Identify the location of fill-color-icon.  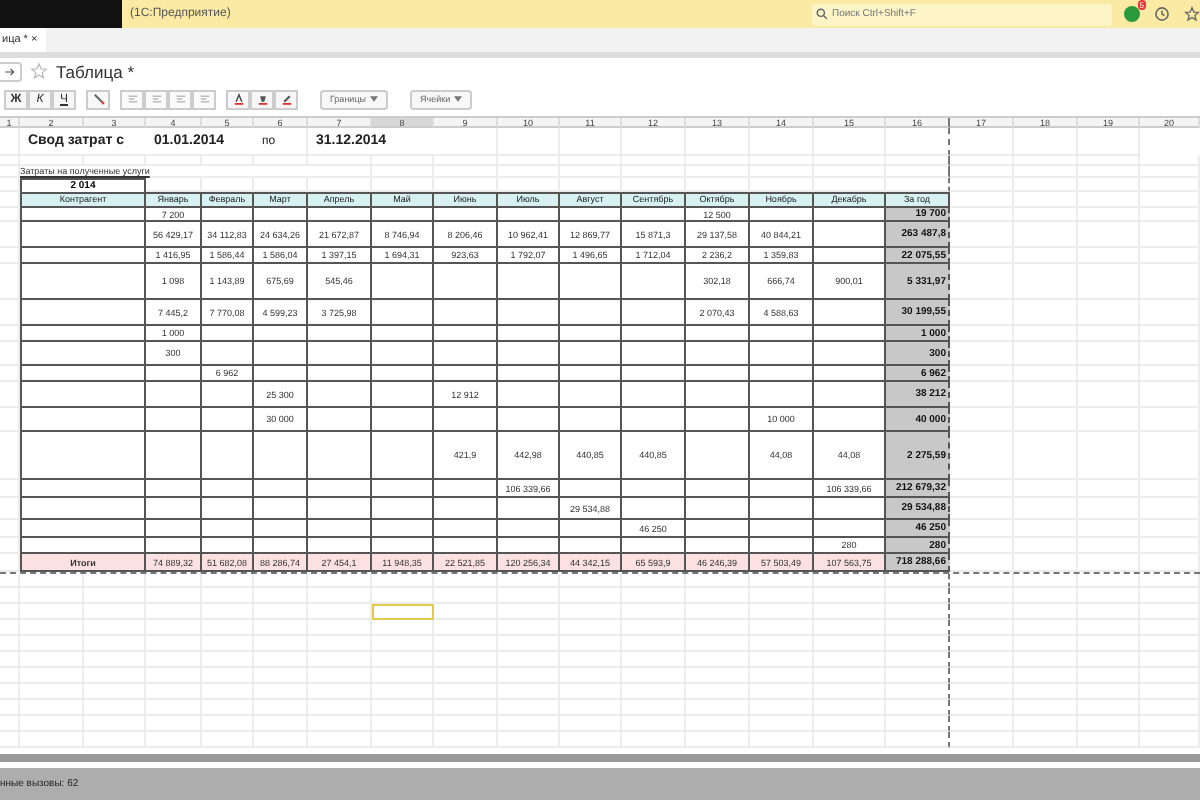
(262, 99).